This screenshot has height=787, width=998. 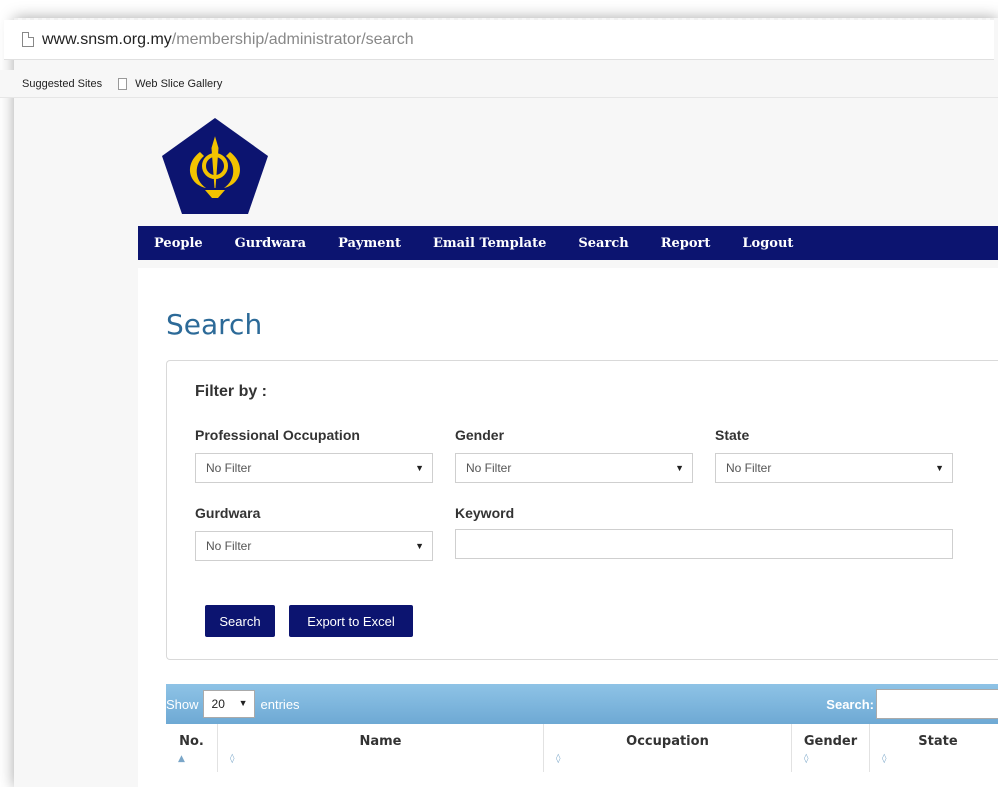 What do you see at coordinates (314, 468) in the screenshot?
I see `occupation-select: No Filter ▼` at bounding box center [314, 468].